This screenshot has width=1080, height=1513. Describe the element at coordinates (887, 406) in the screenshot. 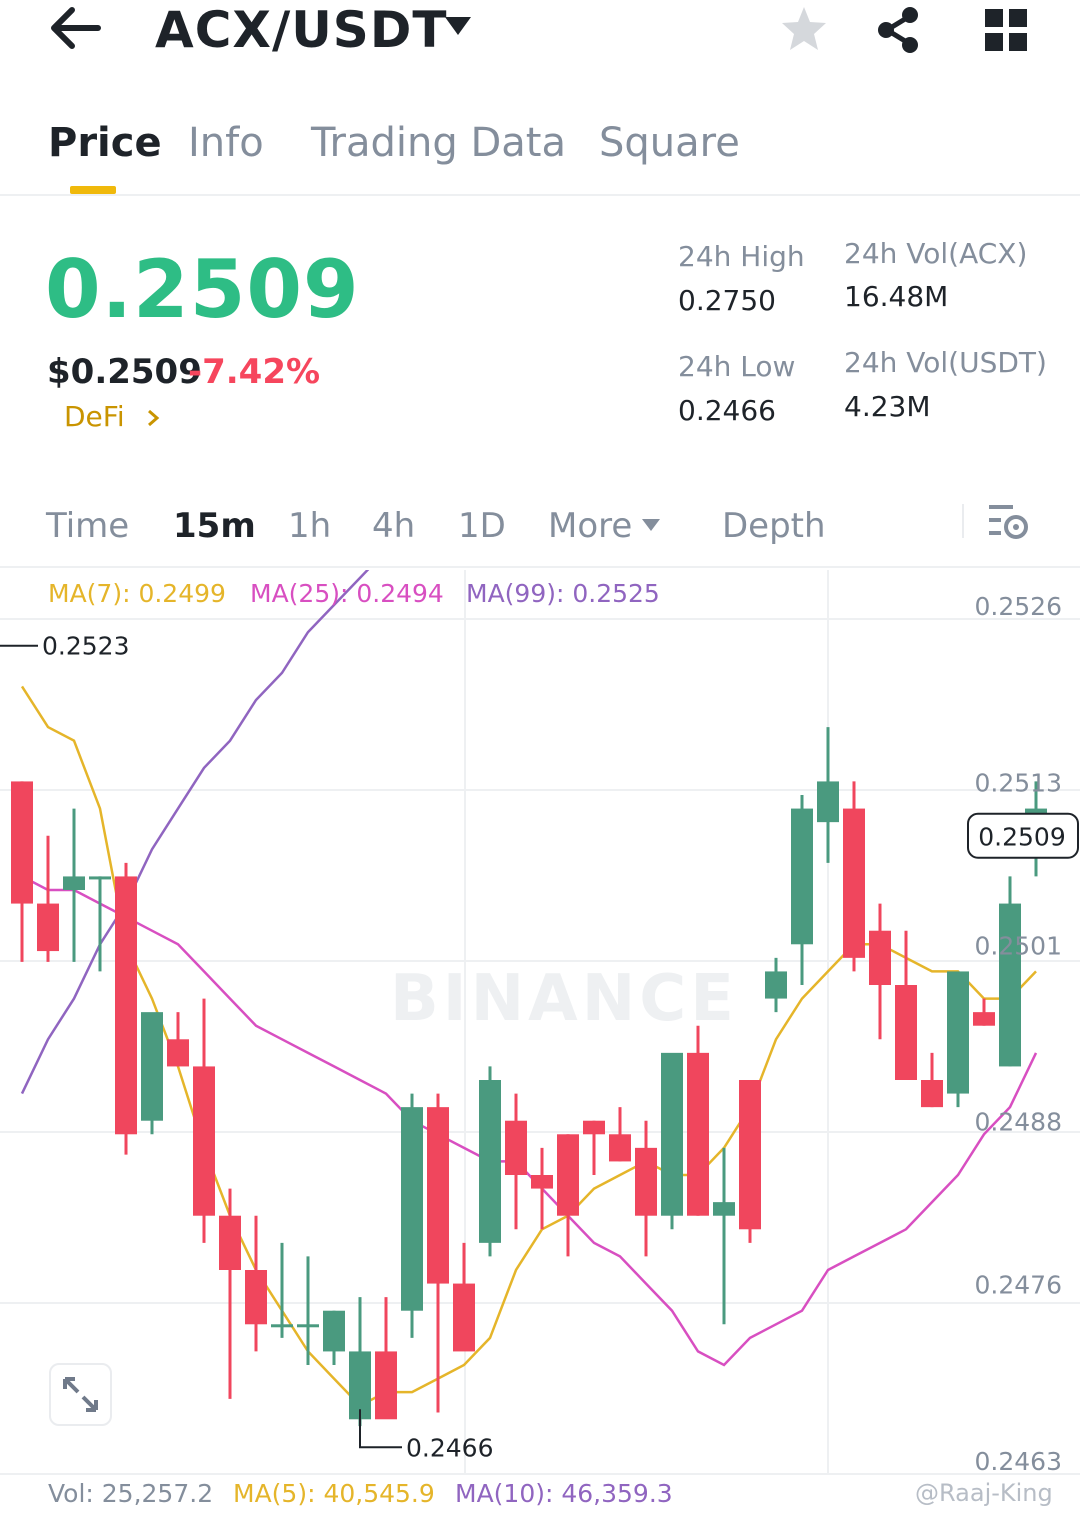

I see `vol-quote-value: 4.23M` at that location.